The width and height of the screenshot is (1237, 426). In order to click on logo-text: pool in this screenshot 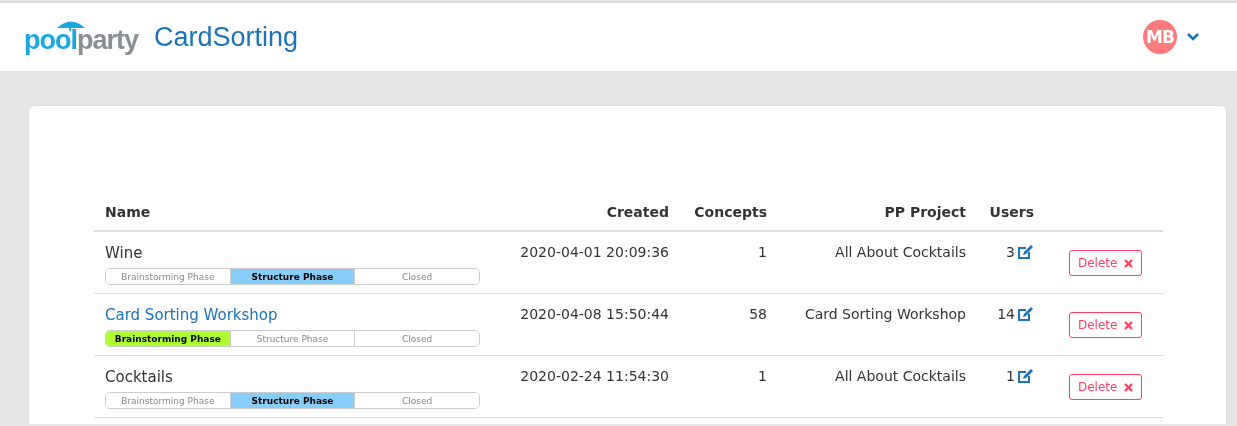, I will do `click(50, 40)`.